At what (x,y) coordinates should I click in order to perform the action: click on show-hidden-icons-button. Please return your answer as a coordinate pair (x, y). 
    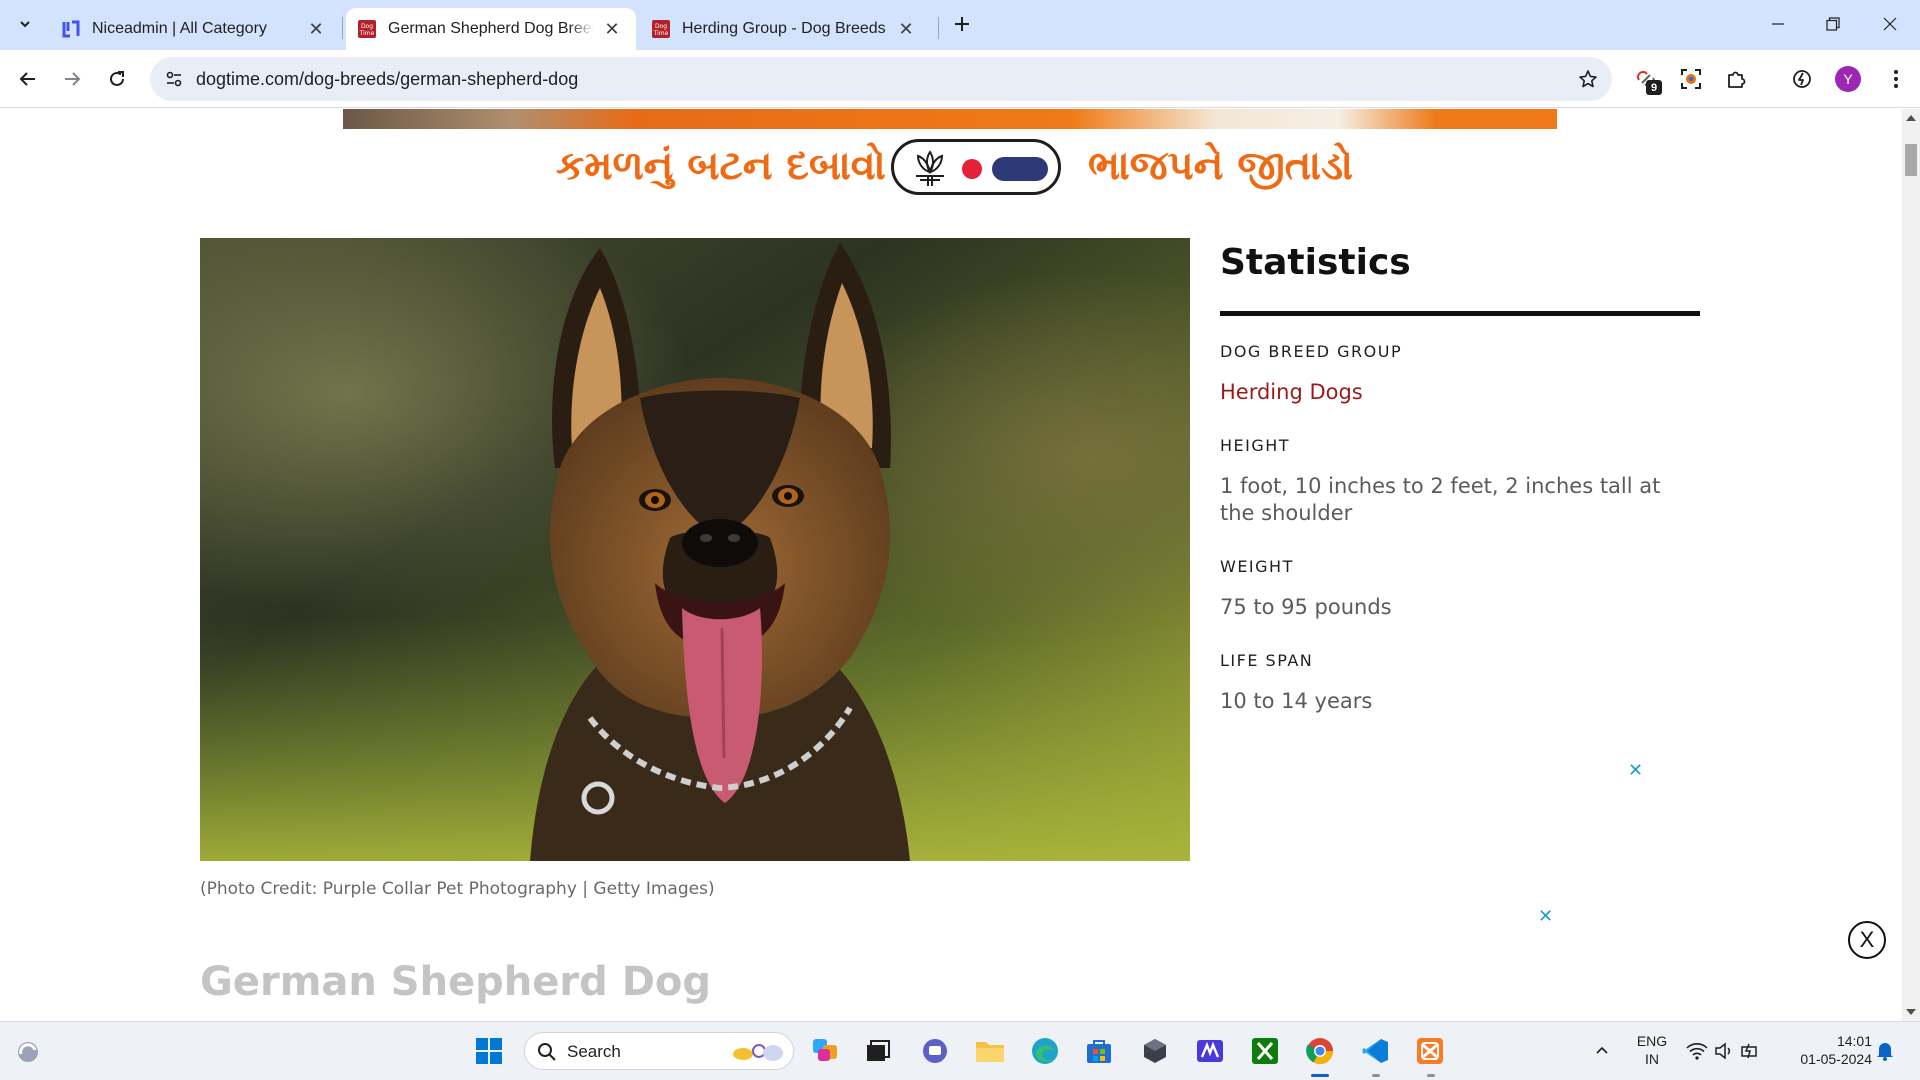
    Looking at the image, I should click on (1602, 1051).